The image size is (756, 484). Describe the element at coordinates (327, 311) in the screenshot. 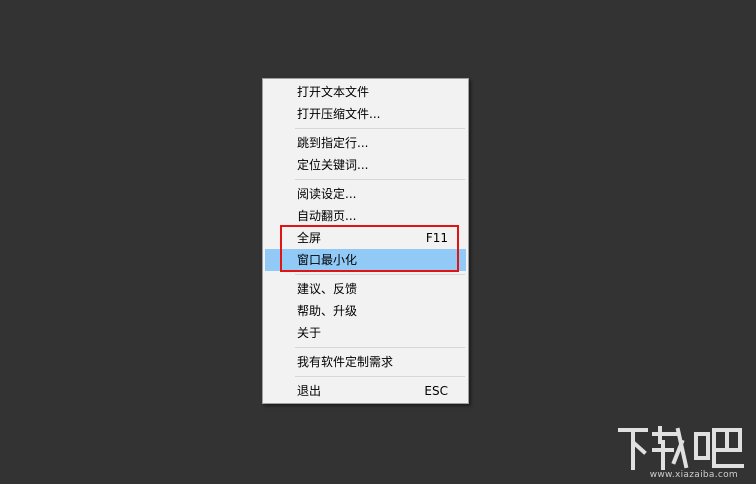

I see `menu-item-label: 帮助、升级` at that location.